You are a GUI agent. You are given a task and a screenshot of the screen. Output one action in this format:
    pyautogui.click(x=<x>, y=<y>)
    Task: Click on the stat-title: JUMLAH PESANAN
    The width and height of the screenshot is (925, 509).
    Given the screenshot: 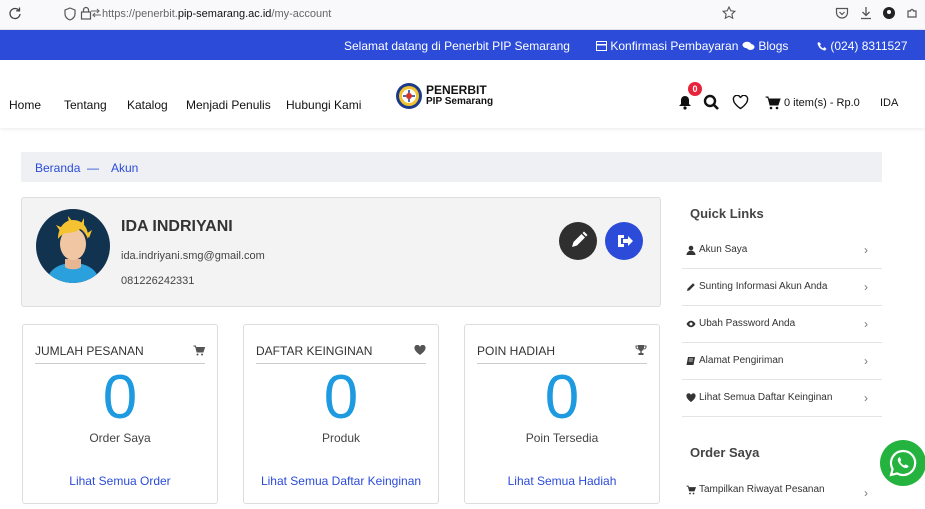 What is the action you would take?
    pyautogui.click(x=89, y=351)
    